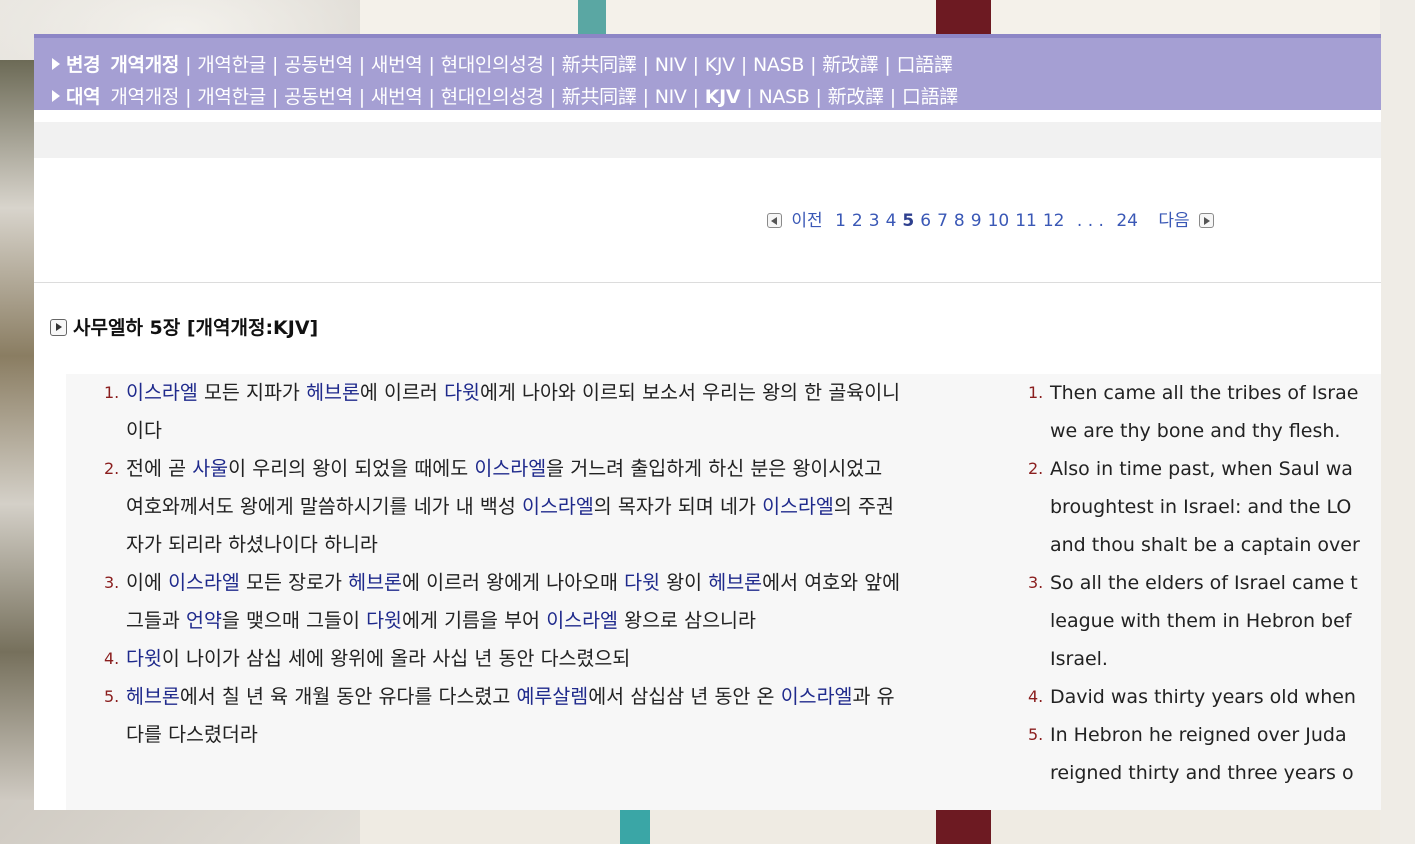  Describe the element at coordinates (402, 392) in the screenshot. I see `verse-text: 에 이르러` at that location.